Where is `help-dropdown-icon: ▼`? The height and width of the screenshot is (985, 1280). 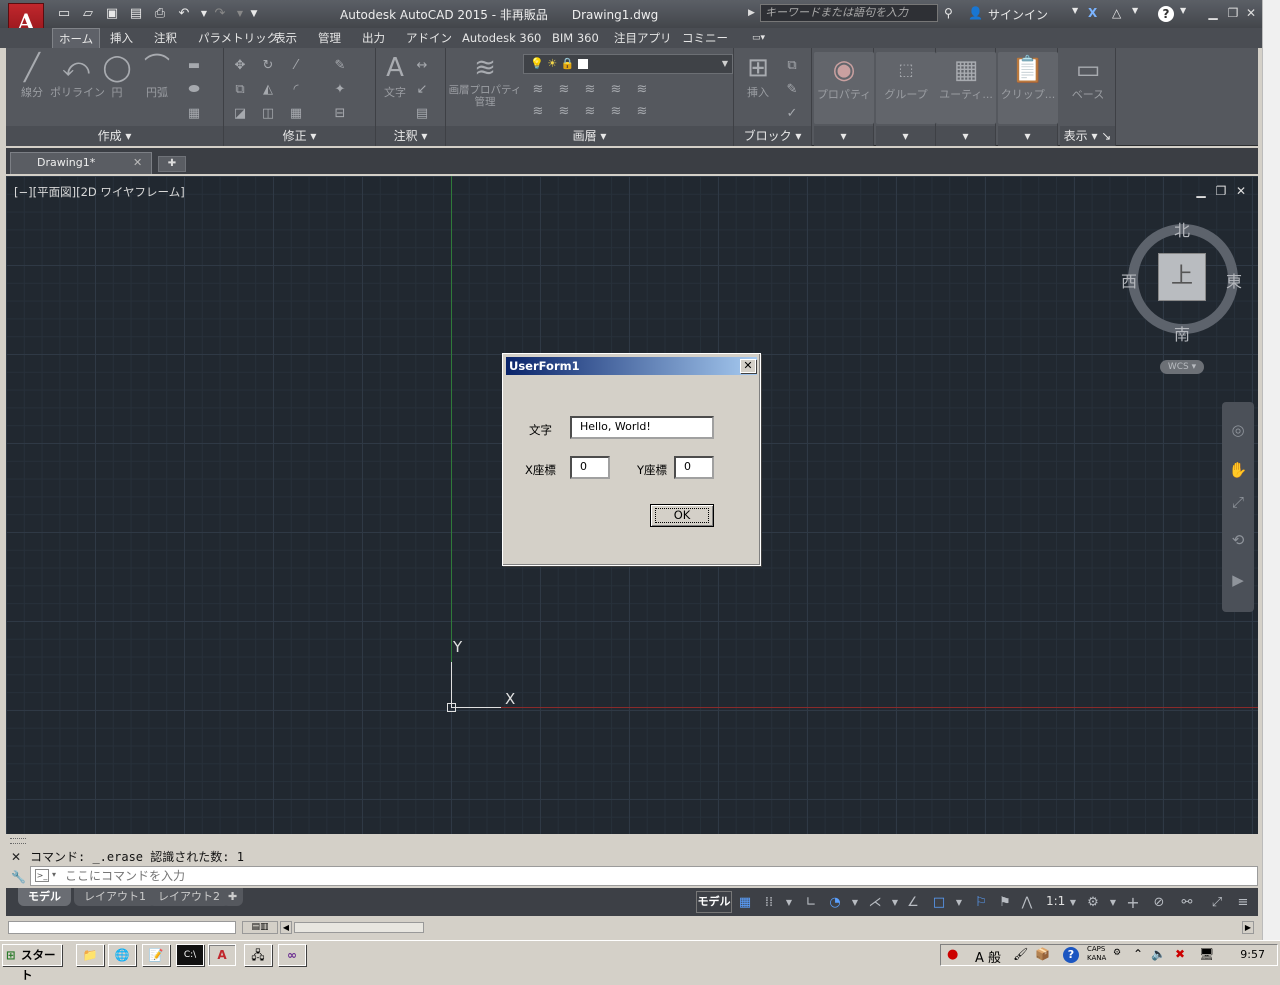 help-dropdown-icon: ▼ is located at coordinates (1183, 10).